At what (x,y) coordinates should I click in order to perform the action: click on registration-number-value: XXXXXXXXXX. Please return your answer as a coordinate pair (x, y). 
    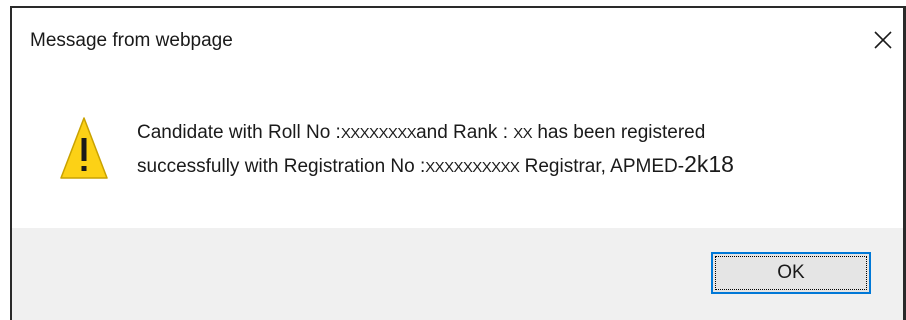
    Looking at the image, I should click on (472, 167).